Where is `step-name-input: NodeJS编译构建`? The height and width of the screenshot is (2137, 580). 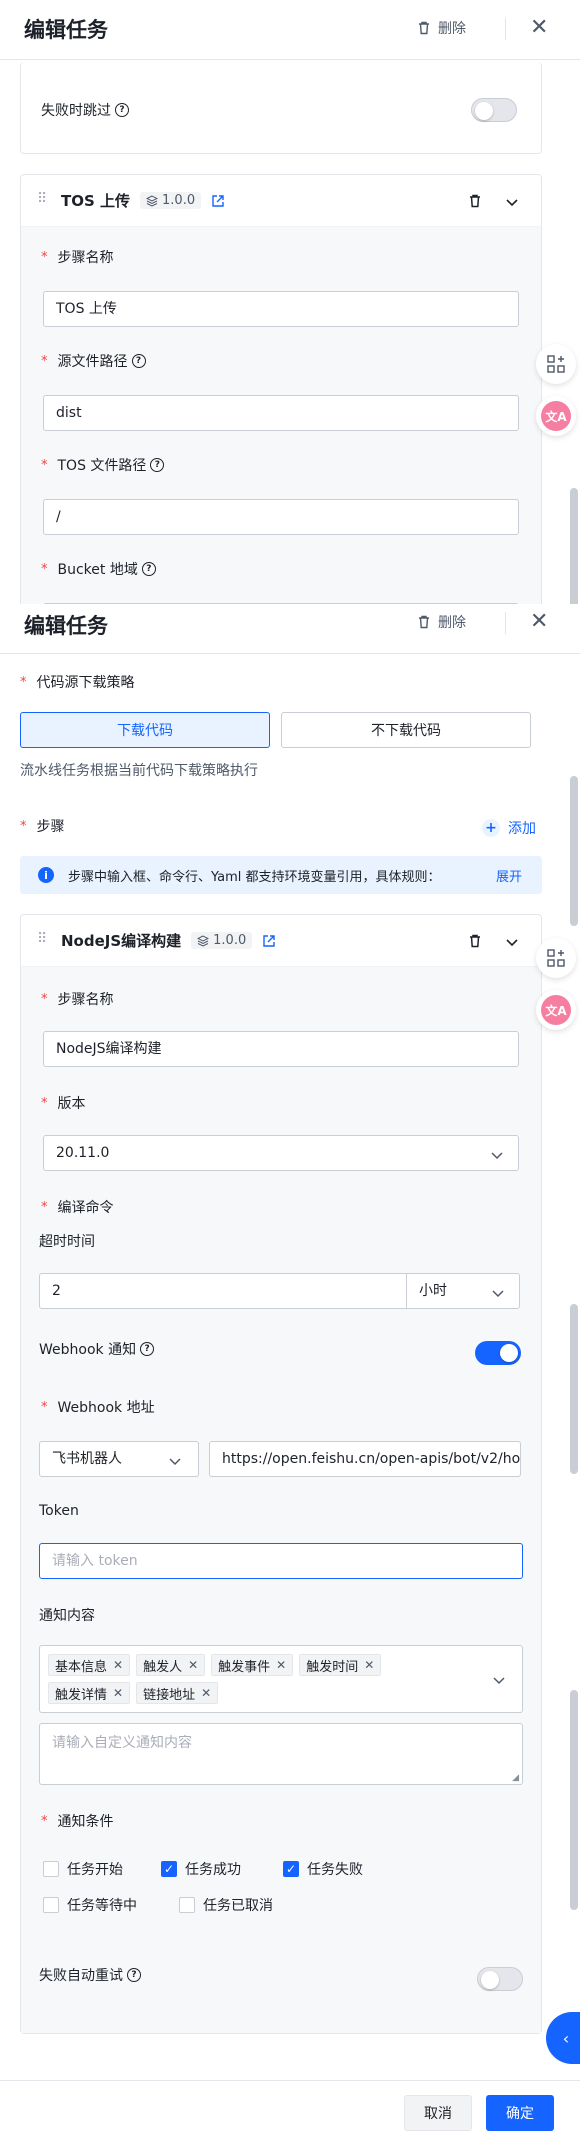
step-name-input: NodeJS编译构建 is located at coordinates (281, 1049).